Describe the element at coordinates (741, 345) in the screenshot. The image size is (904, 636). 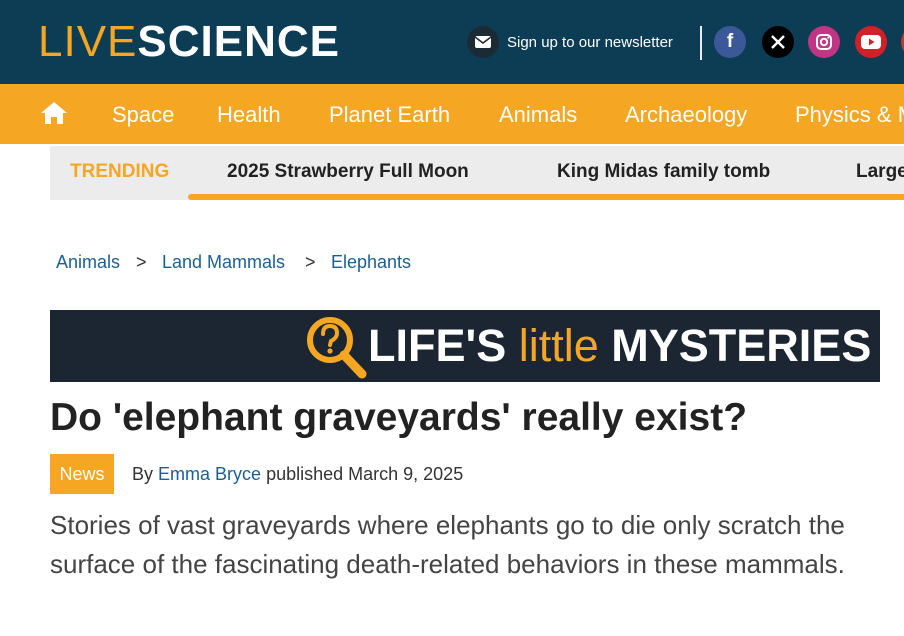
I see `banner-part-mysteries: MYSTERIES` at that location.